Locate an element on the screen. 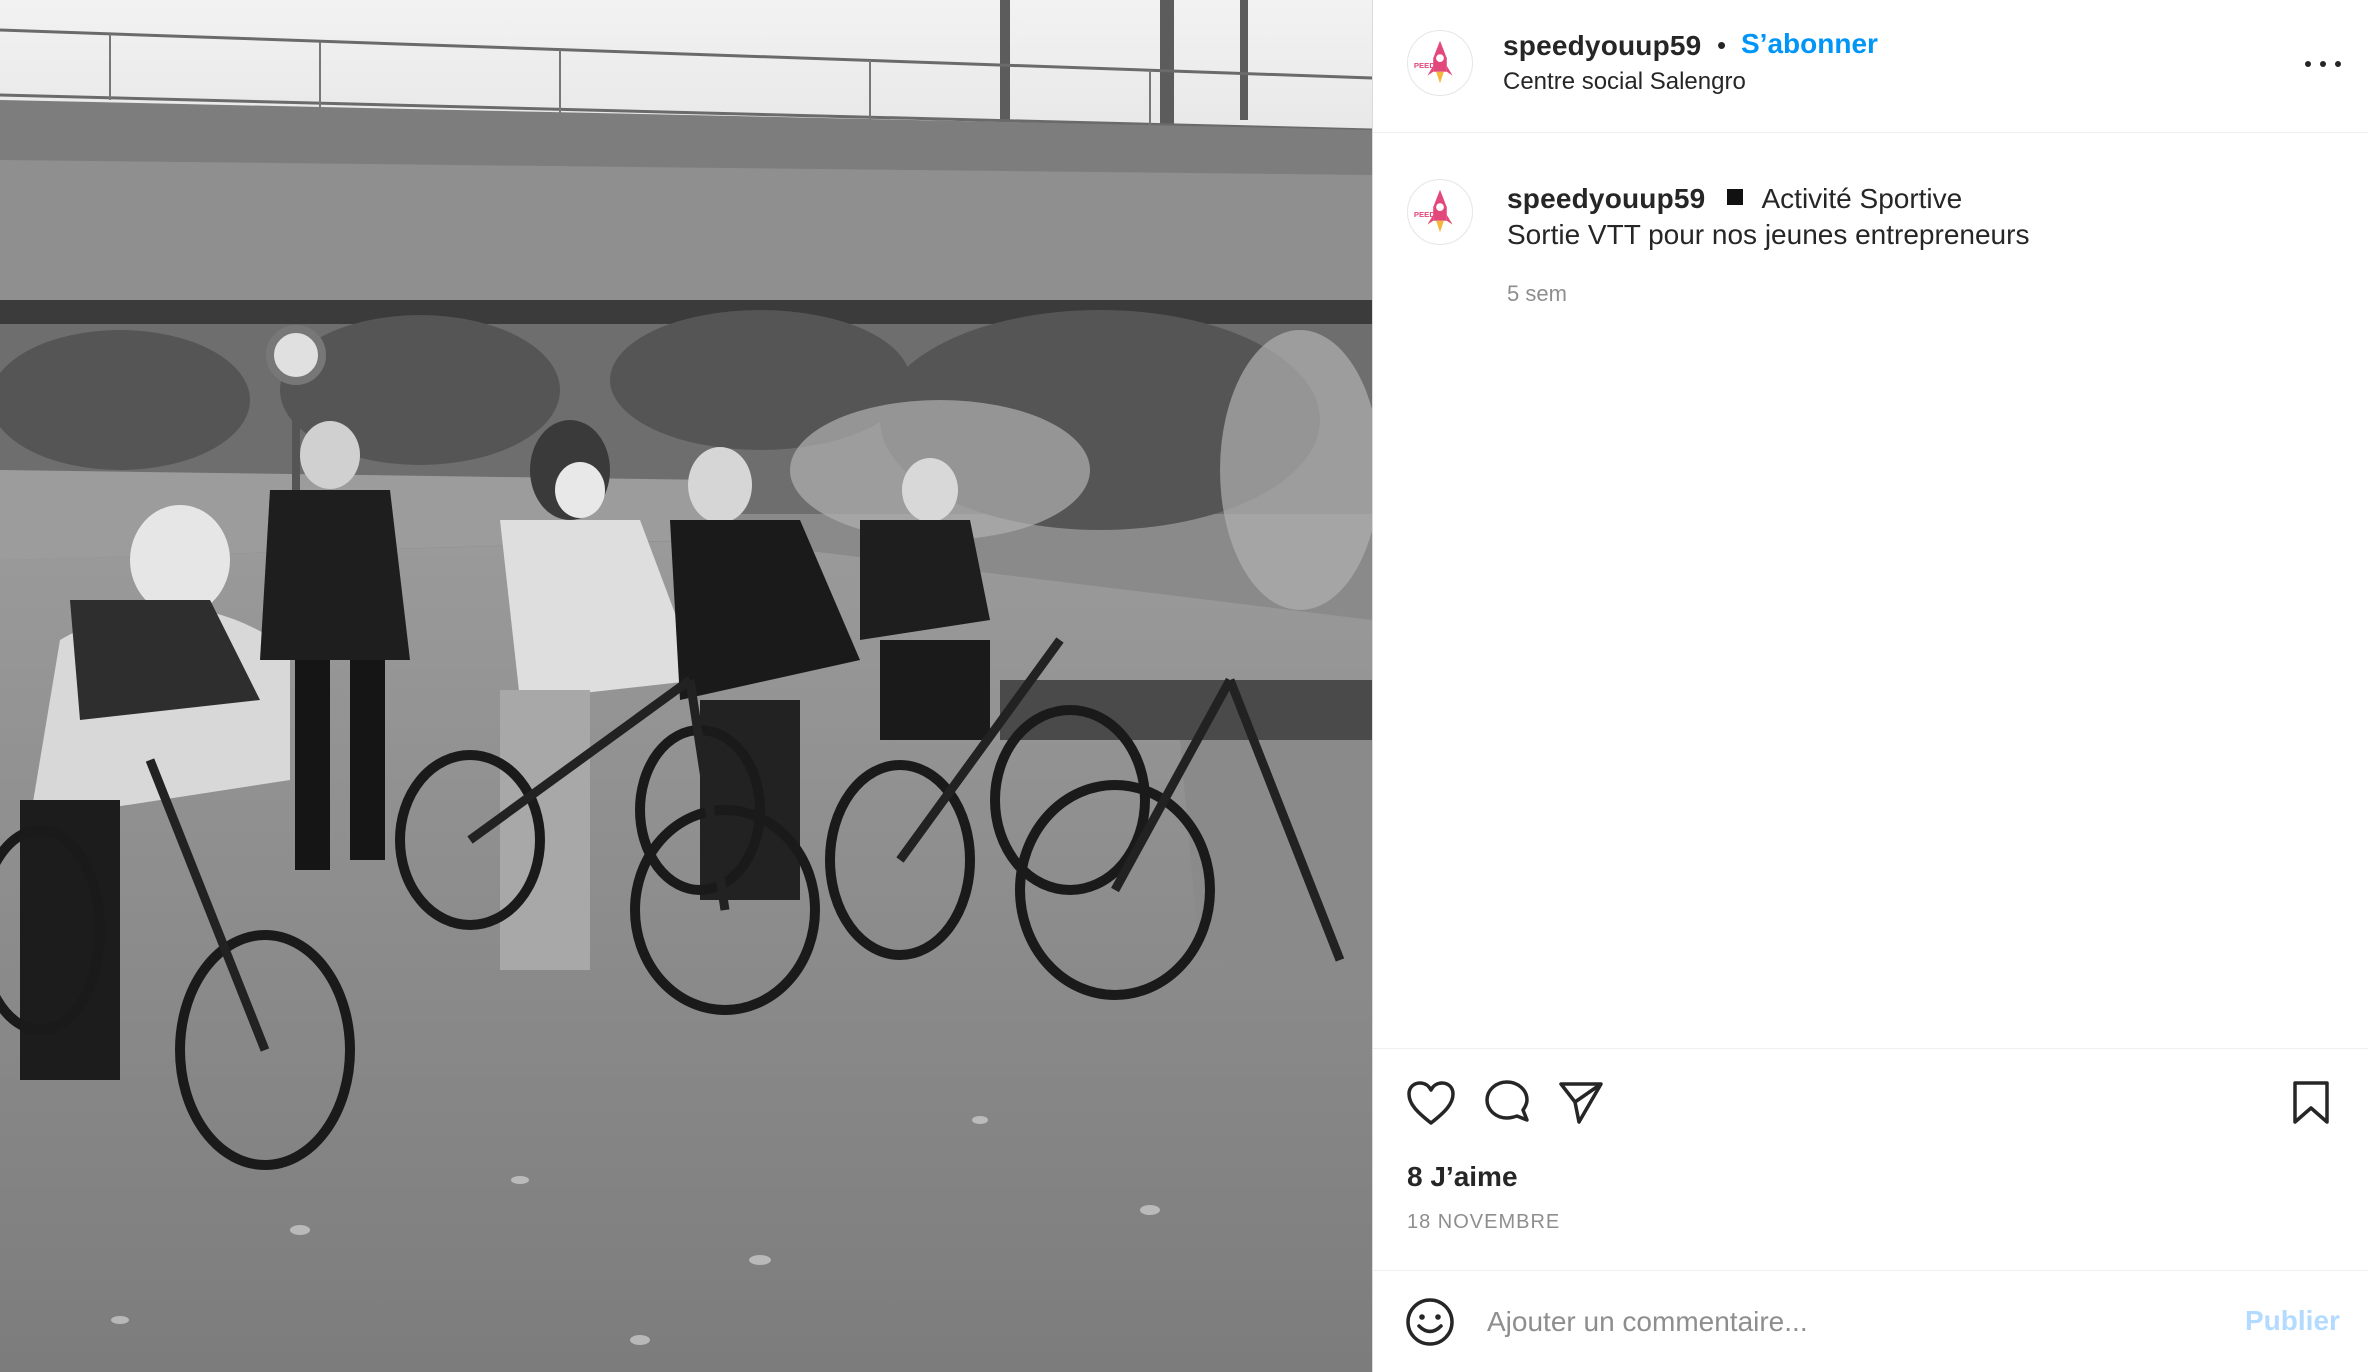 Image resolution: width=2368 pixels, height=1372 pixels. caption-avatar: PEED is located at coordinates (1440, 212).